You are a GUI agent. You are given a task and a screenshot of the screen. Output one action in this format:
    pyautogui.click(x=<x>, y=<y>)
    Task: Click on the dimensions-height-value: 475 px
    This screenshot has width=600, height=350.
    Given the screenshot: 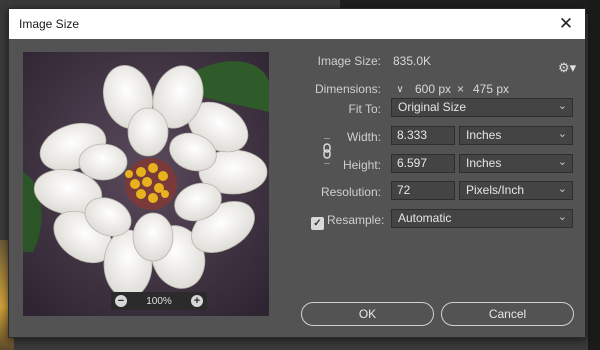 What is the action you would take?
    pyautogui.click(x=491, y=89)
    